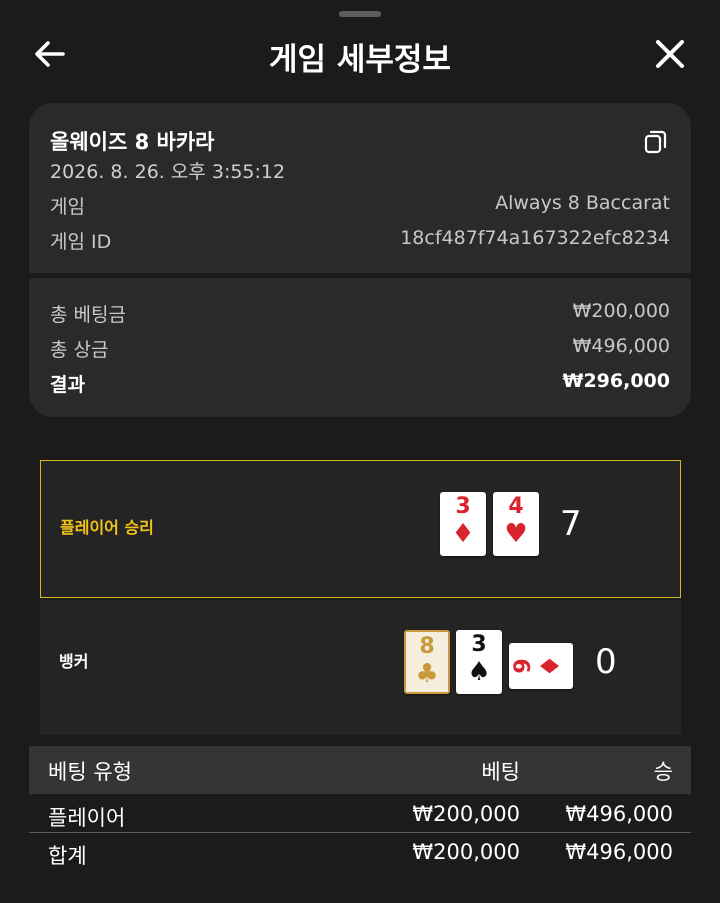 The height and width of the screenshot is (903, 720). Describe the element at coordinates (582, 203) in the screenshot. I see `game-value: Always 8 Baccarat` at that location.